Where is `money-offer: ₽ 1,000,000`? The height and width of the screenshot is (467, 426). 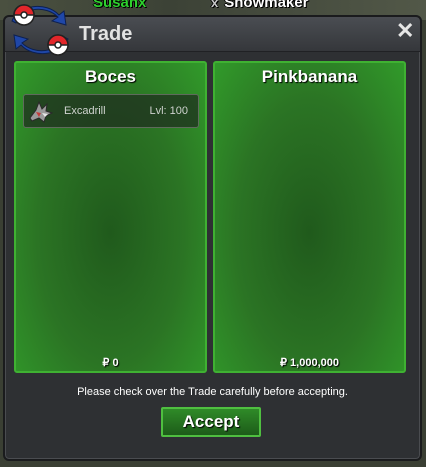 money-offer: ₽ 1,000,000 is located at coordinates (309, 363).